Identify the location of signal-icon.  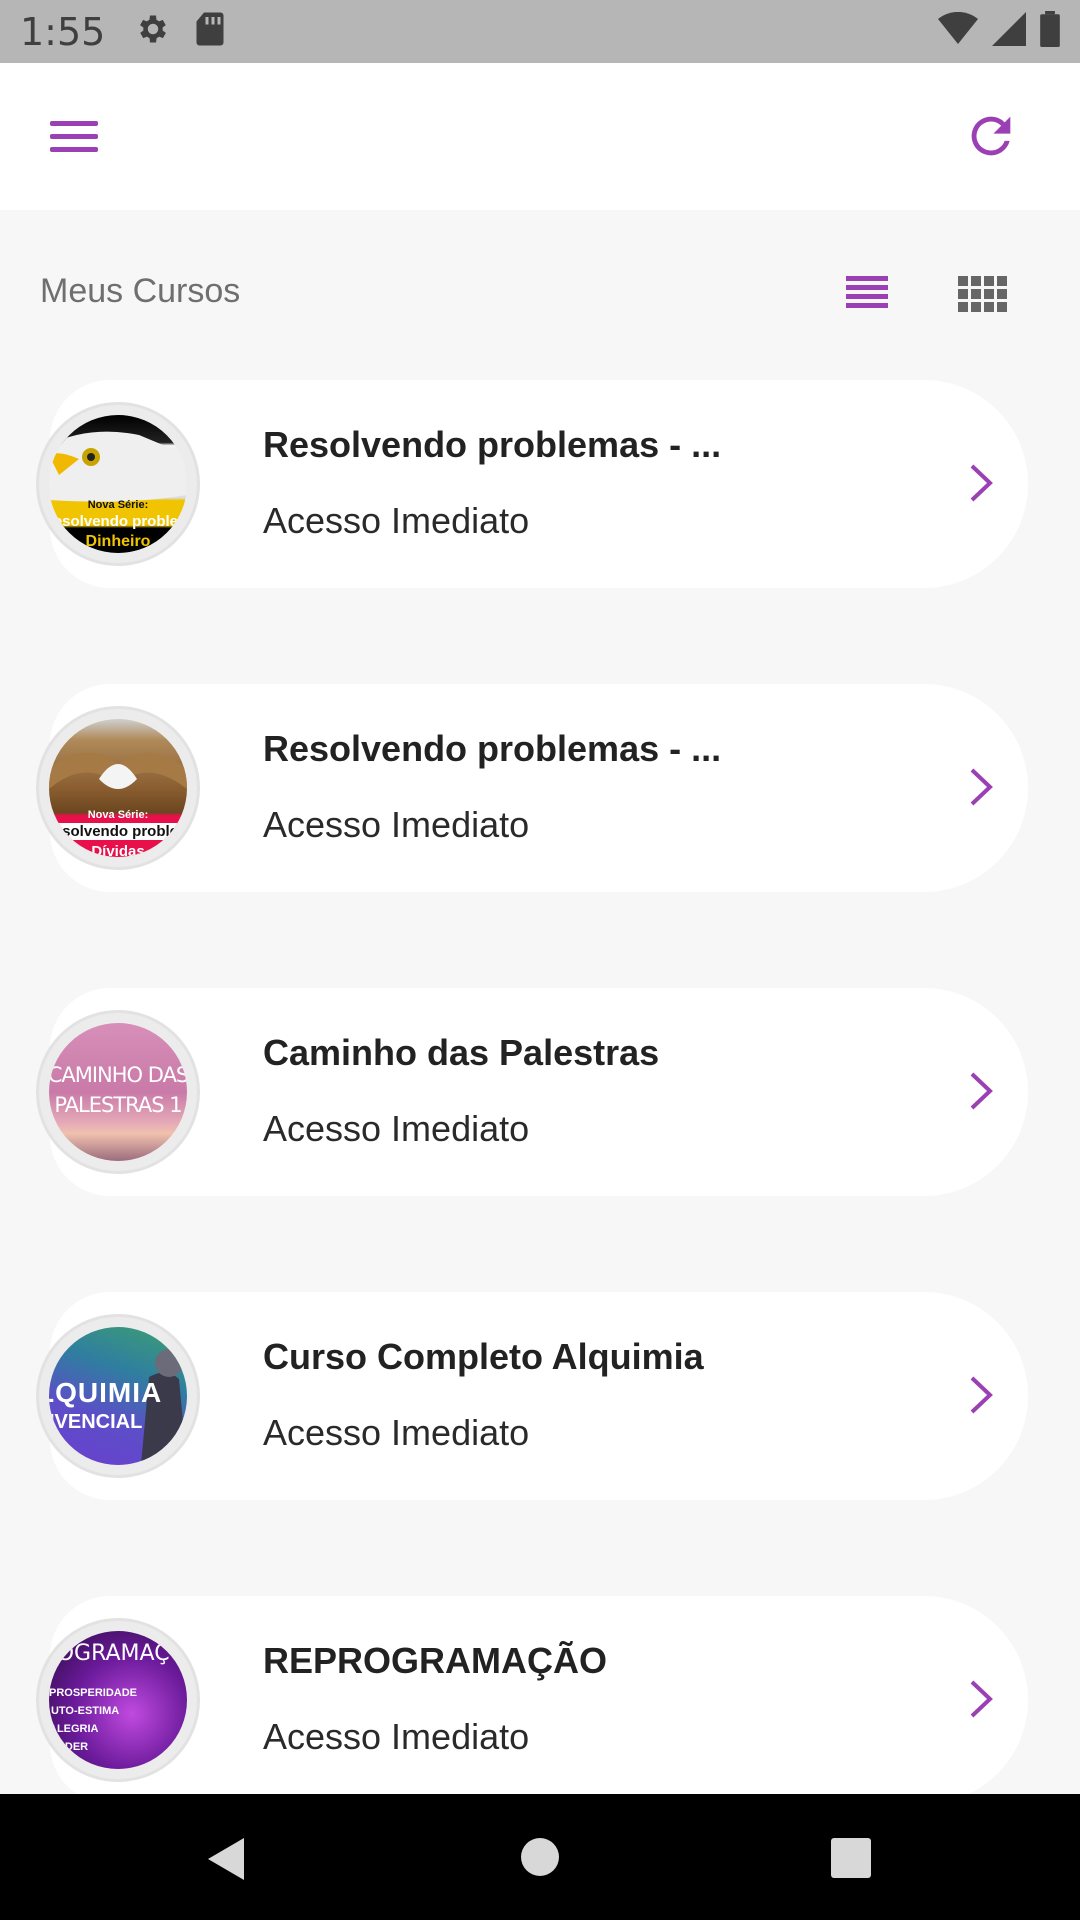
(1009, 31).